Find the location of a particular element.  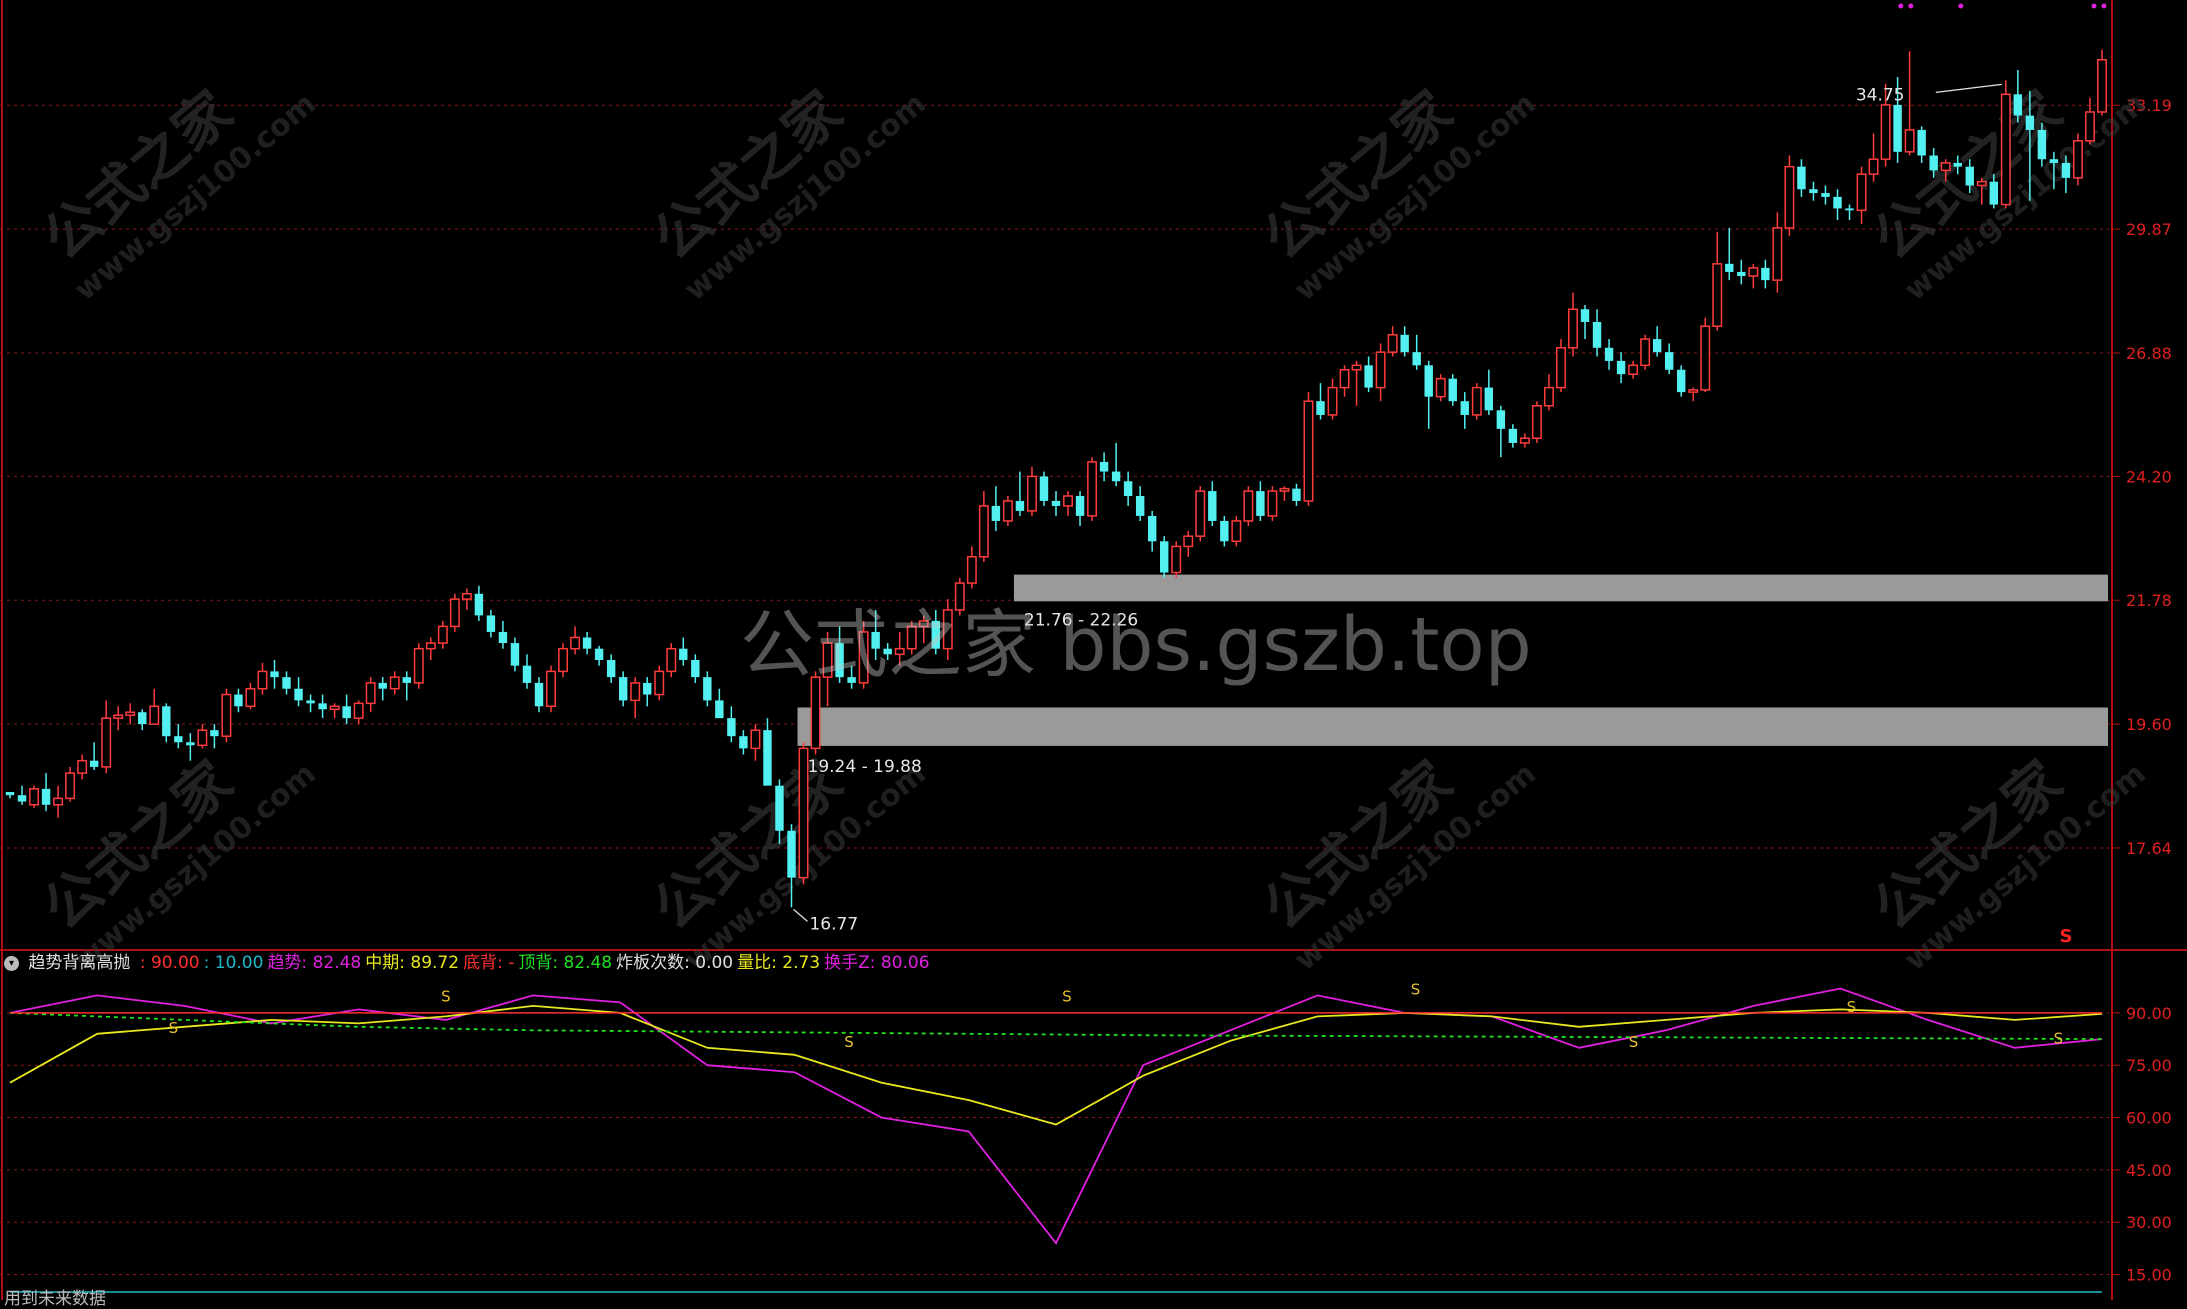

indicator-param: : 90.00 is located at coordinates (169, 963).